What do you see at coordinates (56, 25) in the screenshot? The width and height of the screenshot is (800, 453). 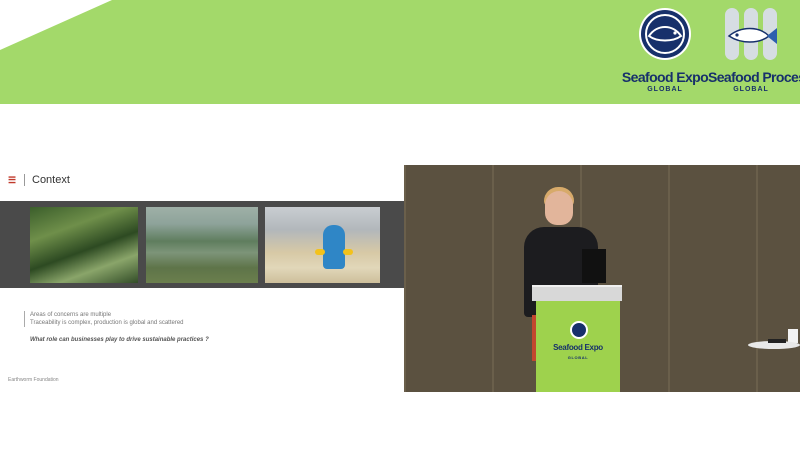 I see `banner-white-wedge` at bounding box center [56, 25].